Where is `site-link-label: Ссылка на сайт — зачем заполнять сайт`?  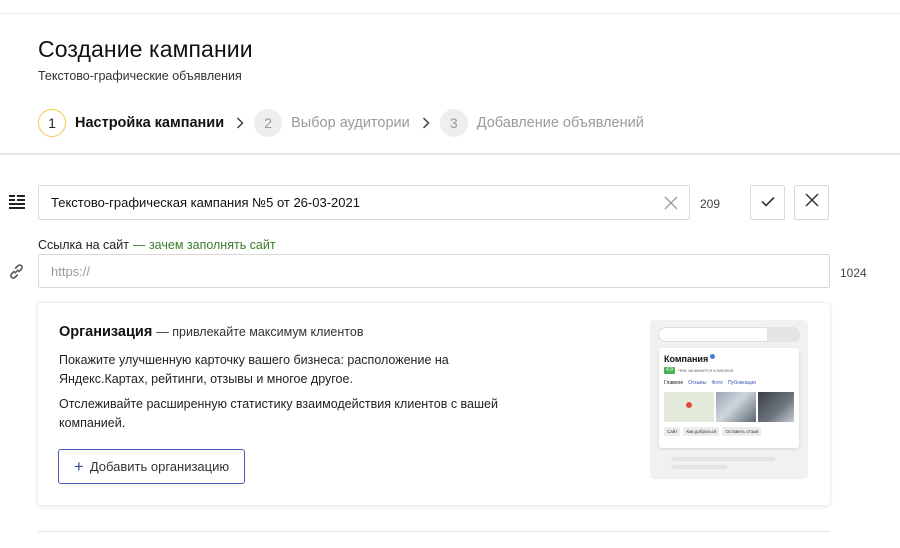
site-link-label: Ссылка на сайт — зачем заполнять сайт is located at coordinates (157, 245).